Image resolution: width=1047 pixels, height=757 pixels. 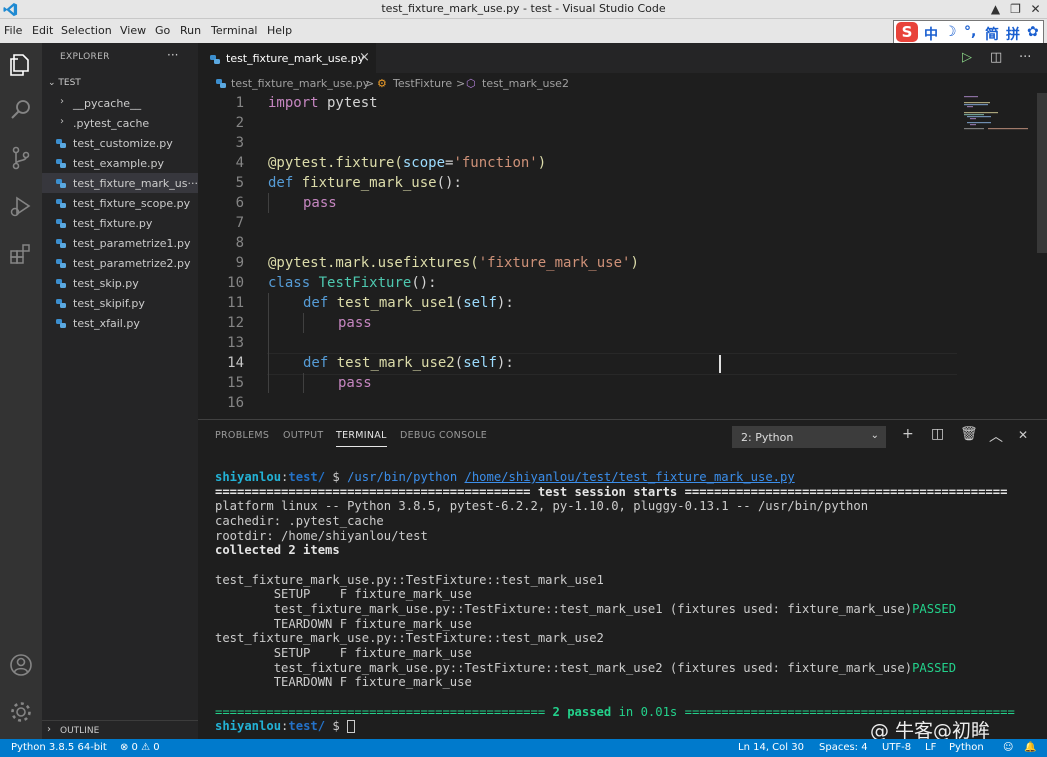 What do you see at coordinates (279, 30) in the screenshot?
I see `menu-help: Help` at bounding box center [279, 30].